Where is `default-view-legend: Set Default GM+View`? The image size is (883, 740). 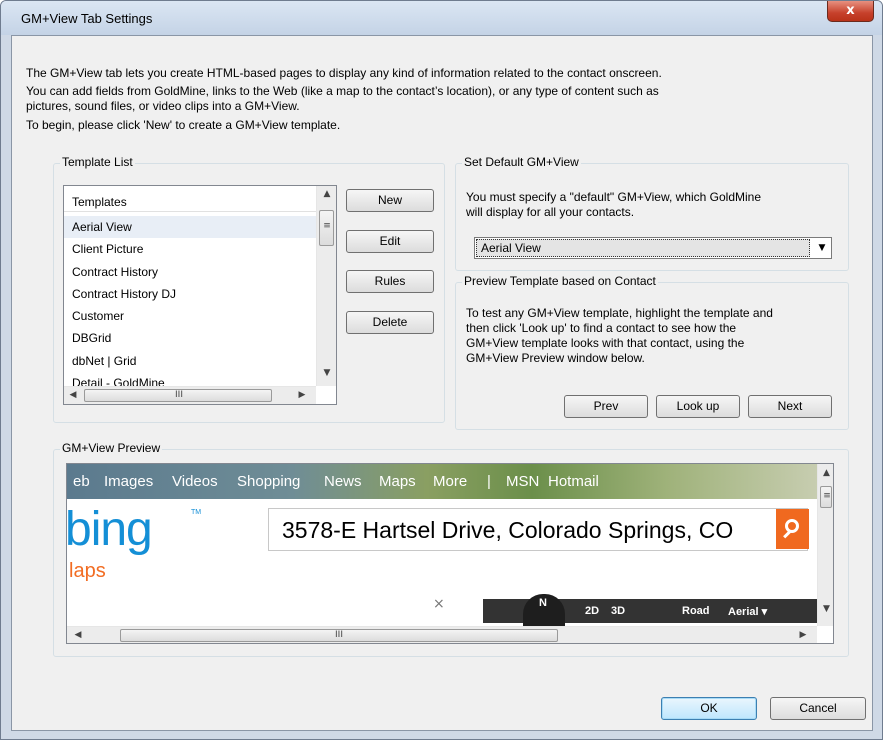 default-view-legend: Set Default GM+View is located at coordinates (521, 162).